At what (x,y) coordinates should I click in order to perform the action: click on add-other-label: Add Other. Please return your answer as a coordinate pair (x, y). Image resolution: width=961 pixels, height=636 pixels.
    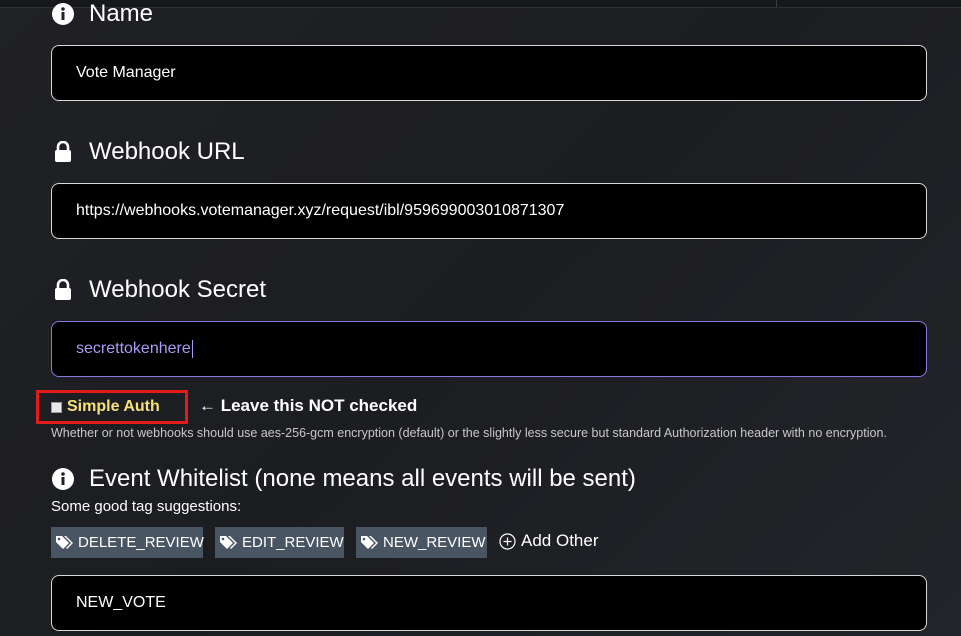
    Looking at the image, I should click on (560, 540).